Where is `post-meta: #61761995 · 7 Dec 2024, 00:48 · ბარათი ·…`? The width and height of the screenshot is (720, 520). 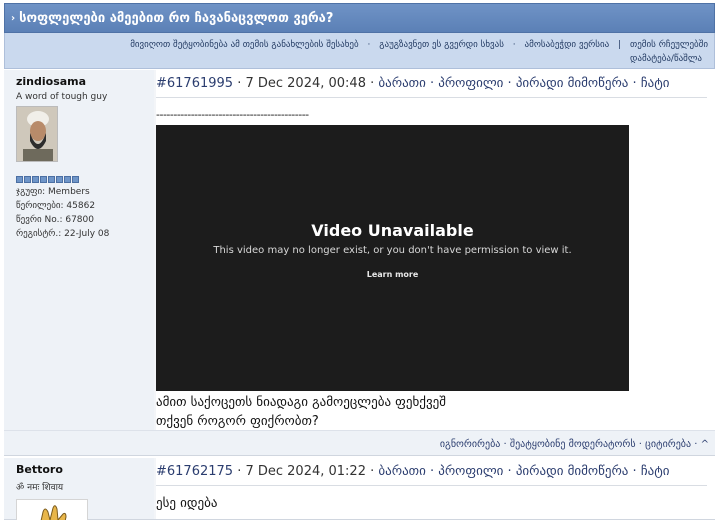 post-meta: #61761995 · 7 Dec 2024, 00:48 · ბარათი ·… is located at coordinates (431, 87).